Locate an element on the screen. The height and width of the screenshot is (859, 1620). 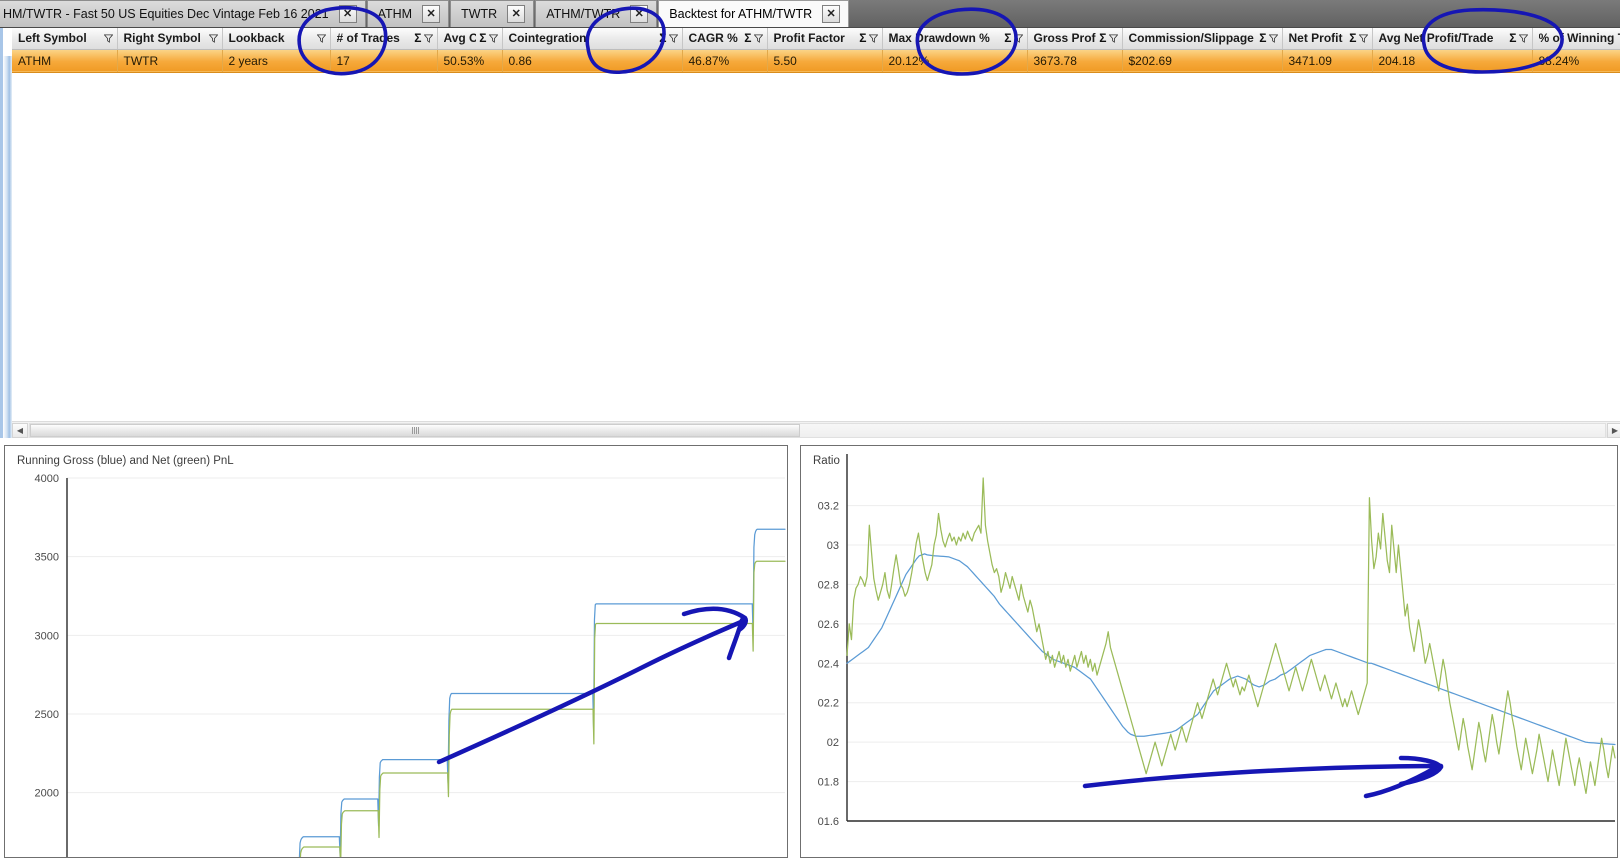
column-header-10: Commission/Slippage Σ is located at coordinates (1202, 39).